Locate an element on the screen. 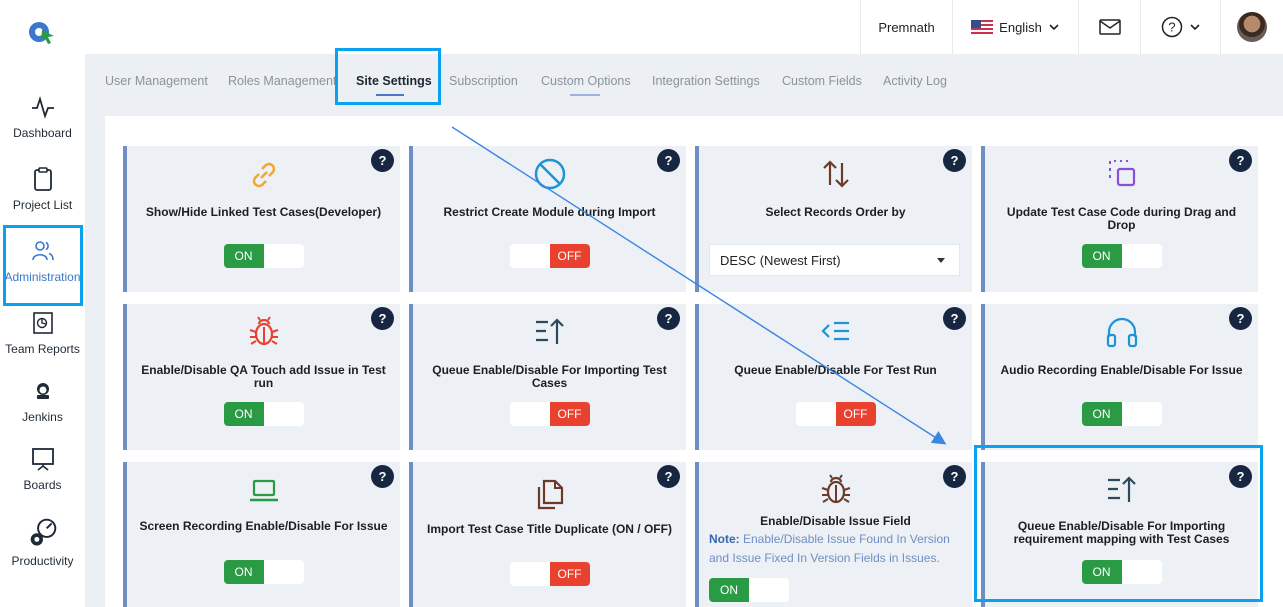 This screenshot has width=1283, height=607. sidebar-item-label: Jenkins is located at coordinates (42, 417).